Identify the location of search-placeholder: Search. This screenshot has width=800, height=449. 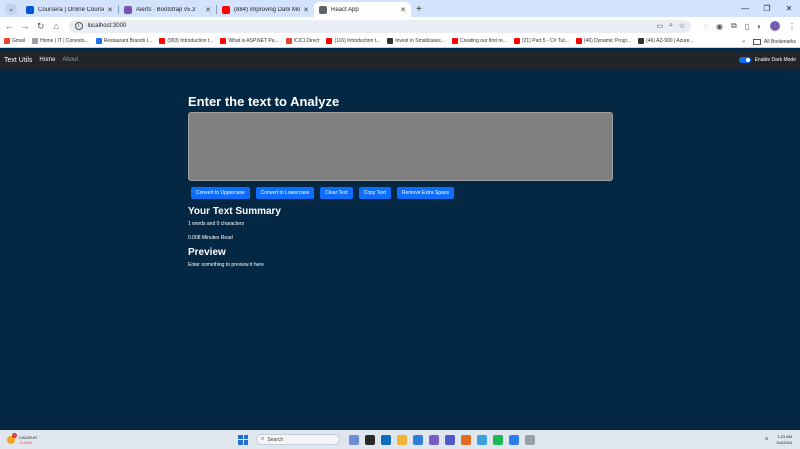
(275, 439).